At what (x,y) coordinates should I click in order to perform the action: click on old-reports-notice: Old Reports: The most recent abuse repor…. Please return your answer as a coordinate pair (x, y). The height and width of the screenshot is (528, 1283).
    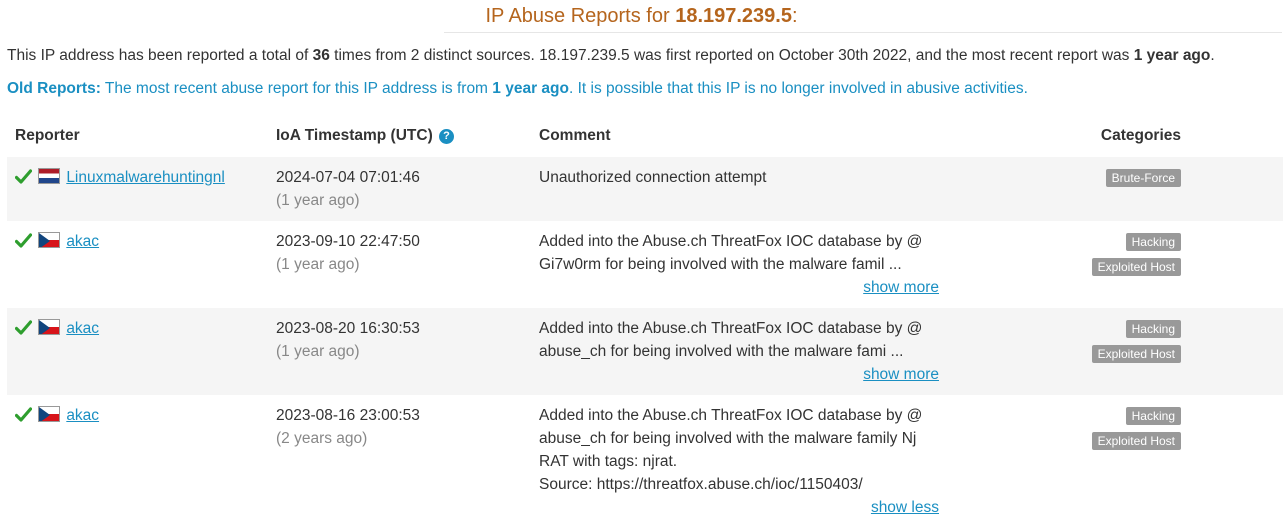
    Looking at the image, I should click on (645, 89).